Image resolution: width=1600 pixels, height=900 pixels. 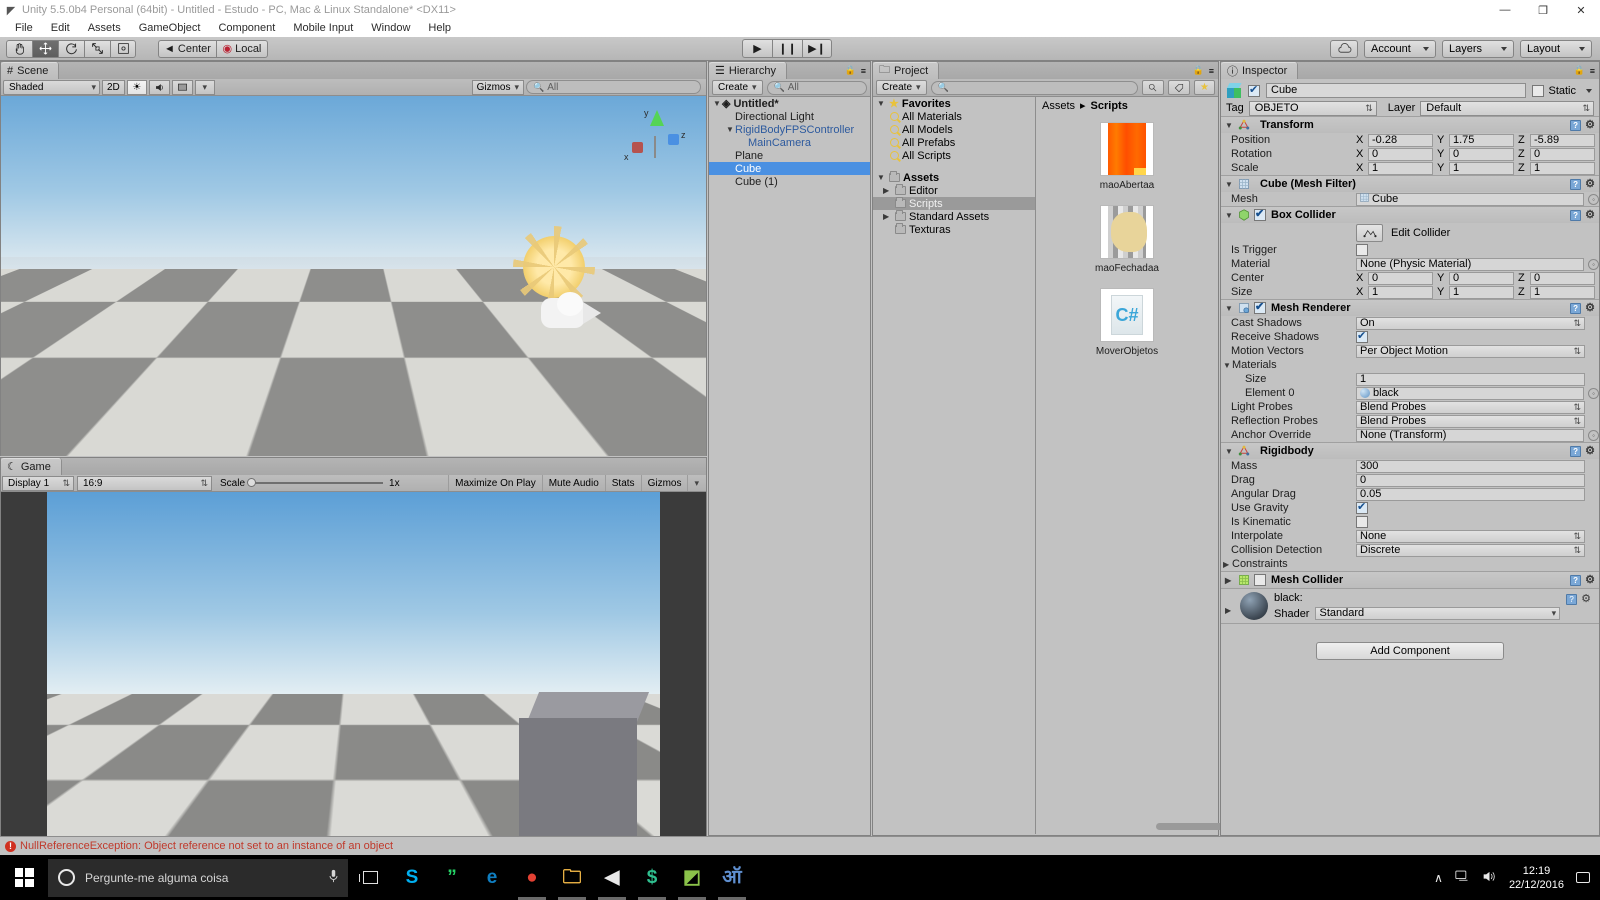 What do you see at coordinates (315, 482) in the screenshot?
I see `scale-slider` at bounding box center [315, 482].